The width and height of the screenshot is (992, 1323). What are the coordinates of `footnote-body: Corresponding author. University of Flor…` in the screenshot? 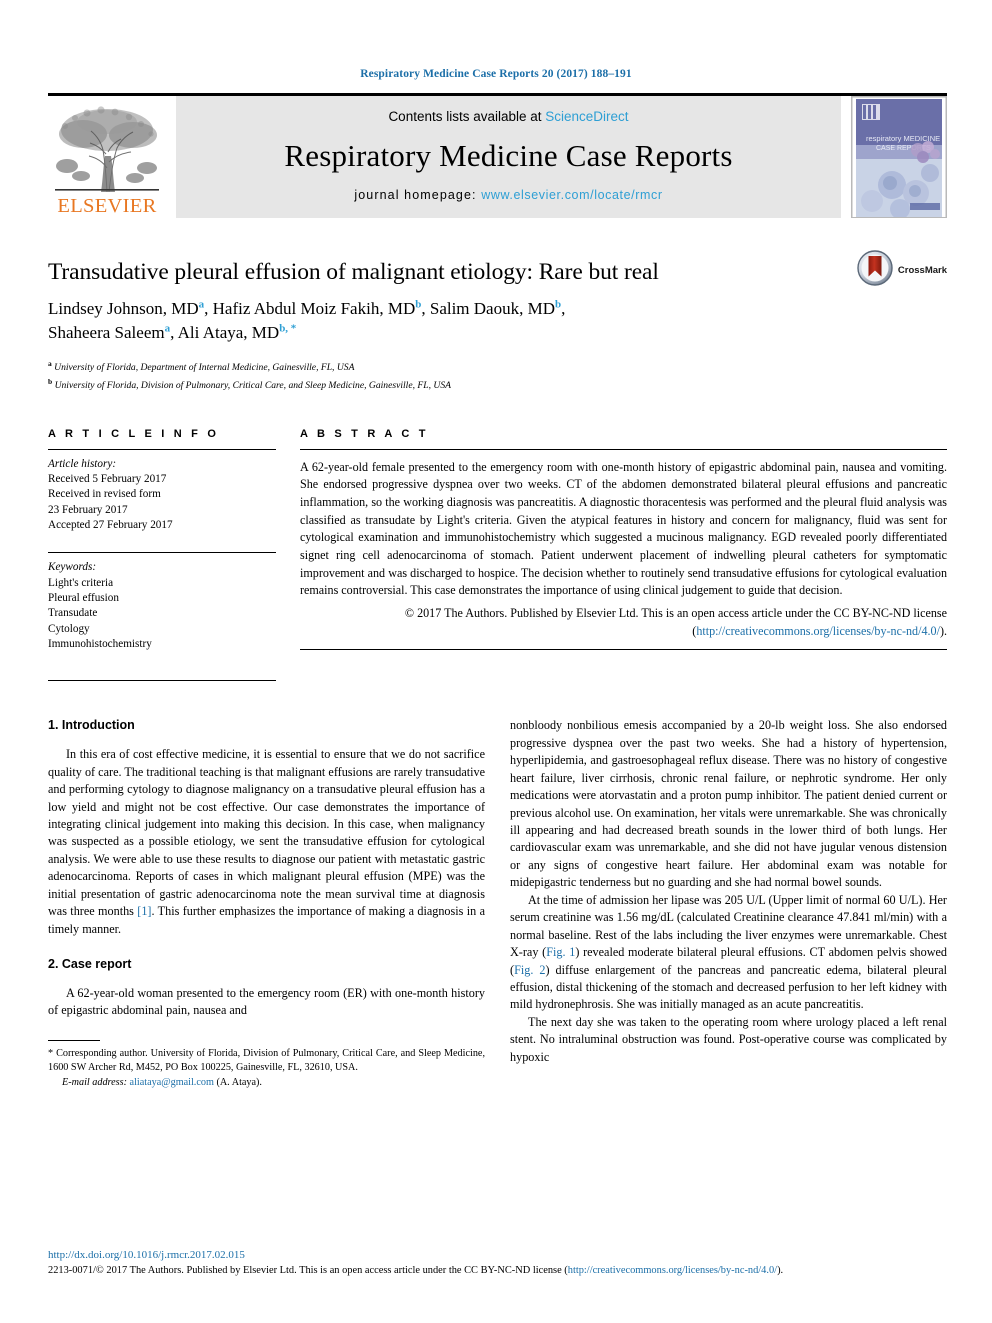 It's located at (266, 1060).